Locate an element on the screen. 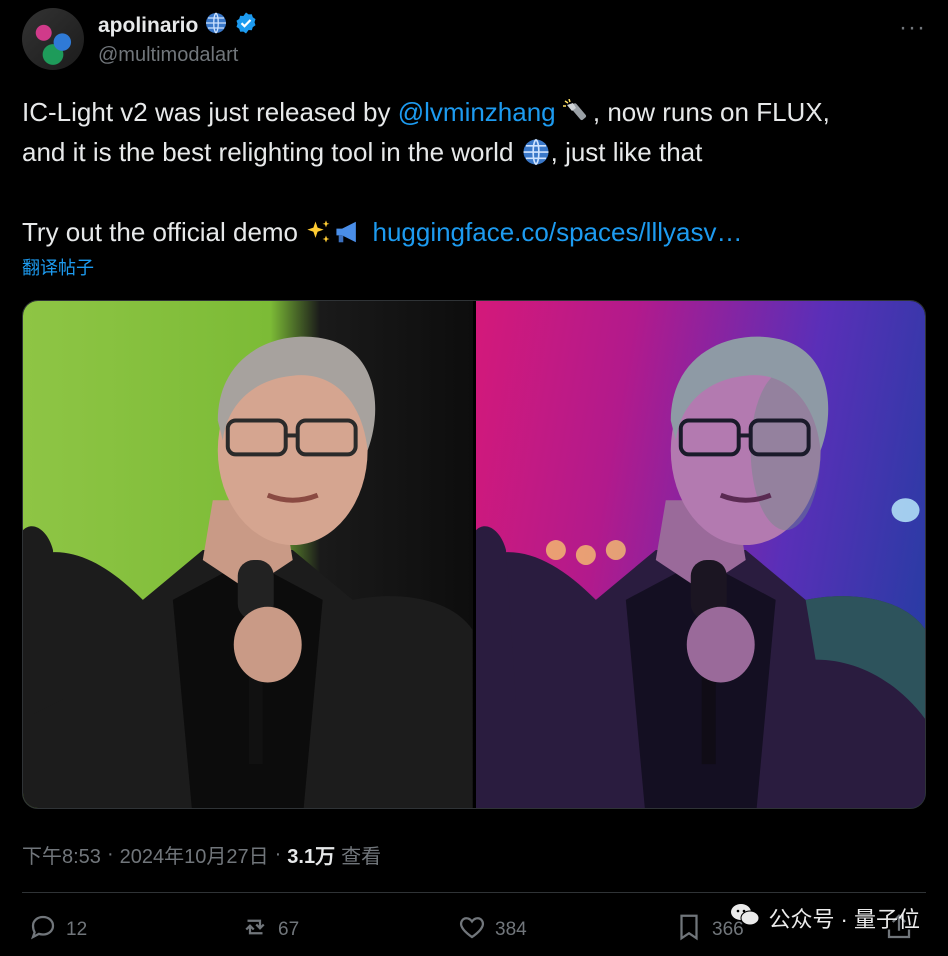 This screenshot has width=948, height=956. wechat-icon is located at coordinates (745, 918).